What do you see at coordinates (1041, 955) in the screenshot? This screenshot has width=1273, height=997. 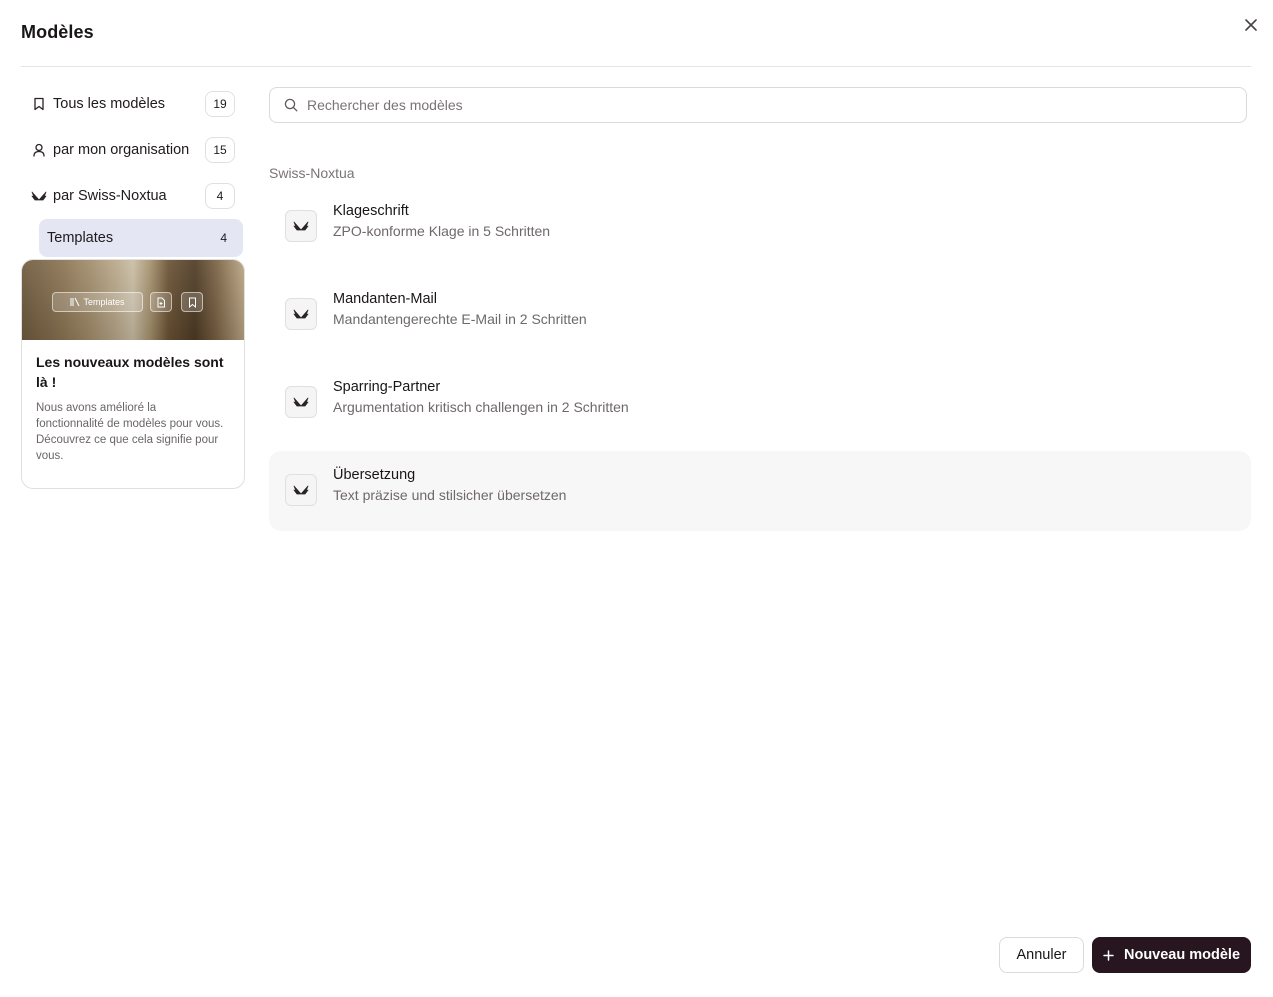 I see `cancel-button: Annuler` at bounding box center [1041, 955].